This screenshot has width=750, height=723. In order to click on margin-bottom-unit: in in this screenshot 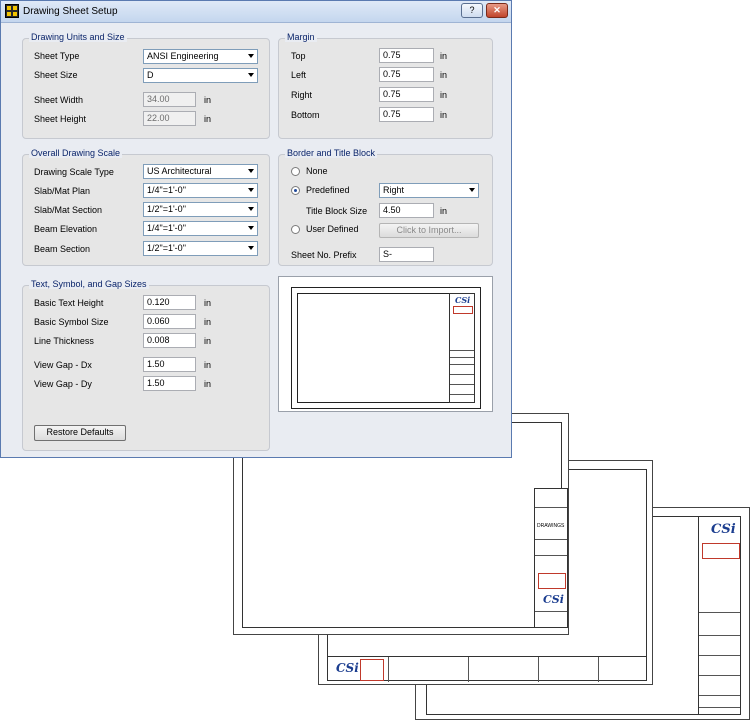, I will do `click(444, 115)`.